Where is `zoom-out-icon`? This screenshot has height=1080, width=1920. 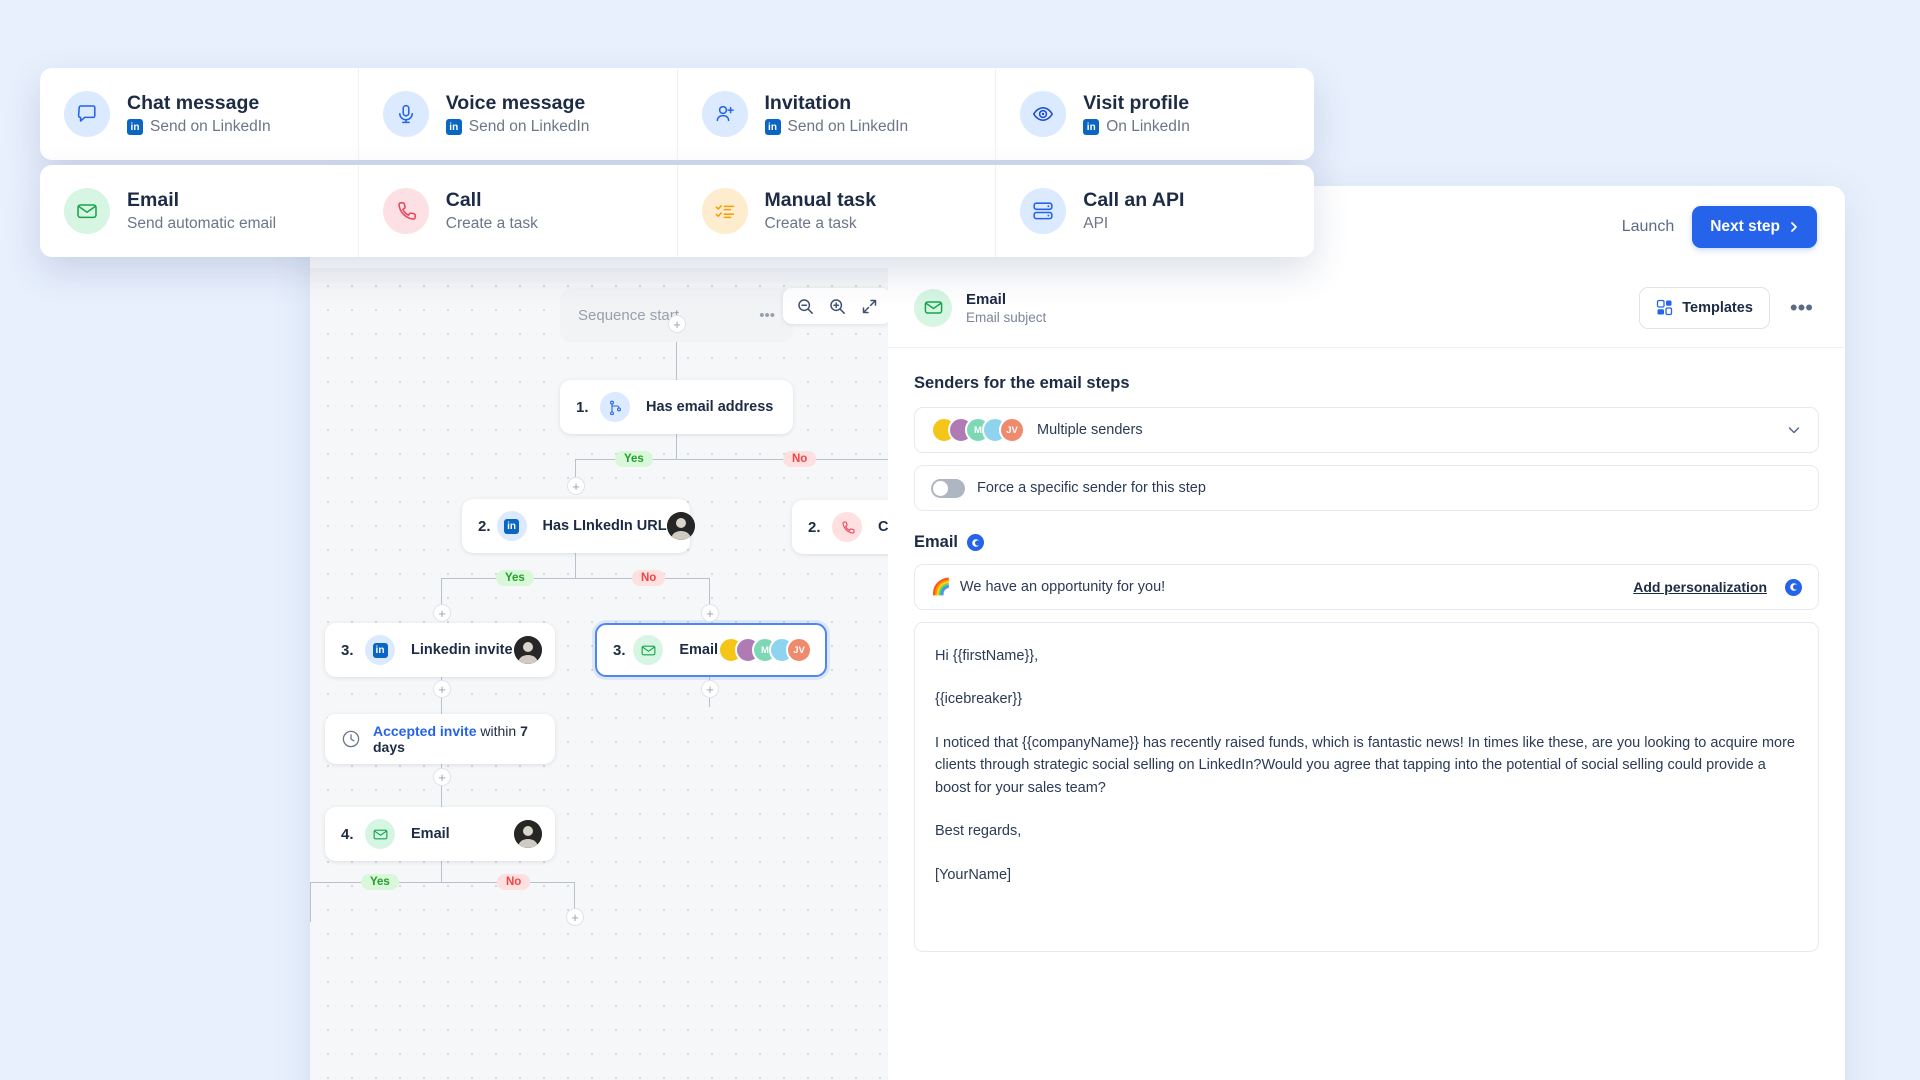 zoom-out-icon is located at coordinates (805, 306).